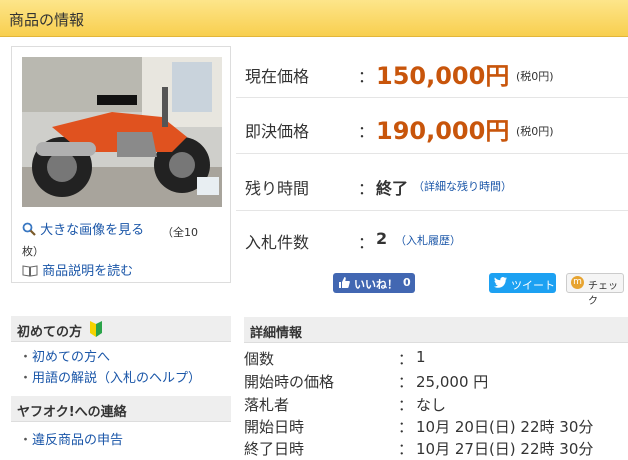  What do you see at coordinates (443, 131) in the screenshot?
I see `buyout-price-value: 190,000円` at bounding box center [443, 131].